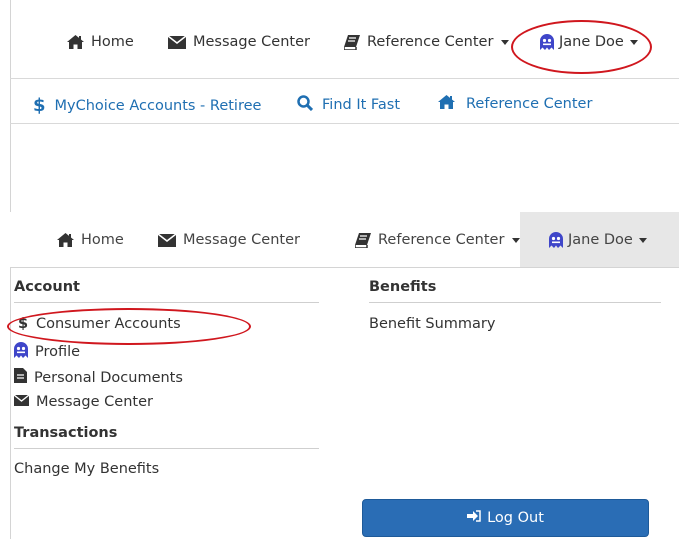  What do you see at coordinates (39, 105) in the screenshot?
I see `dollar-icon: $` at bounding box center [39, 105].